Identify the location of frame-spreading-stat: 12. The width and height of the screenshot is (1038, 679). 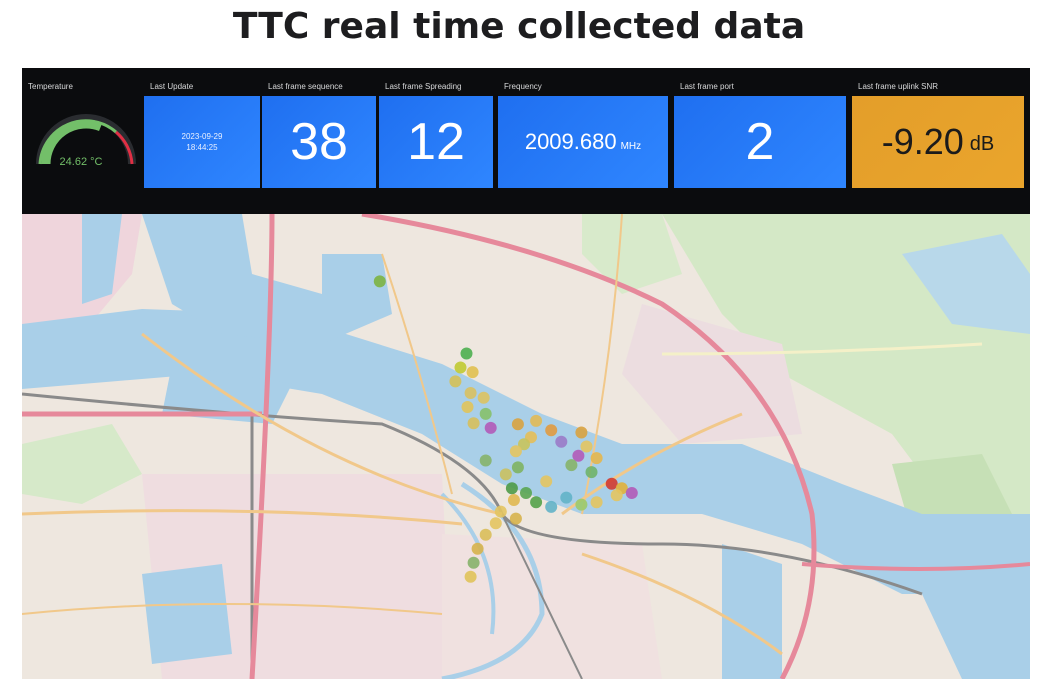
(436, 142).